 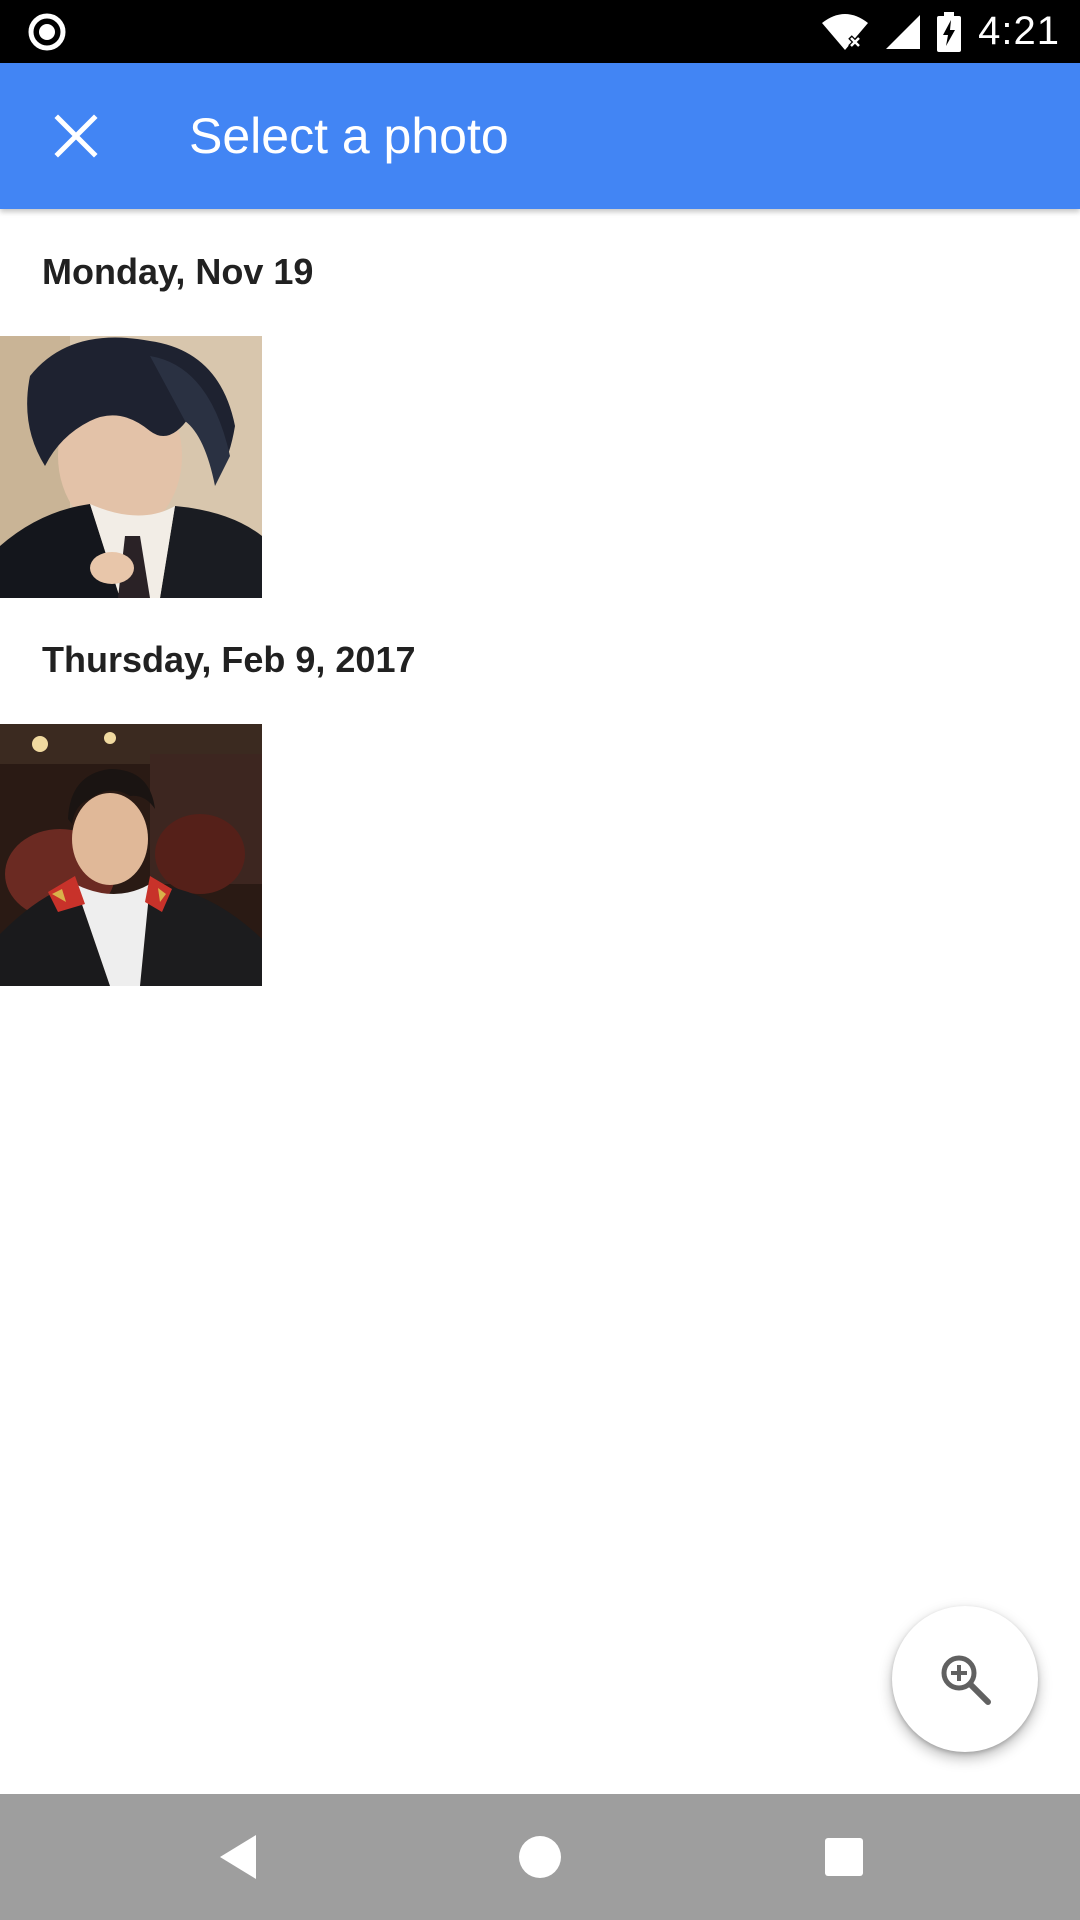 I want to click on zoom-button, so click(x=965, y=1679).